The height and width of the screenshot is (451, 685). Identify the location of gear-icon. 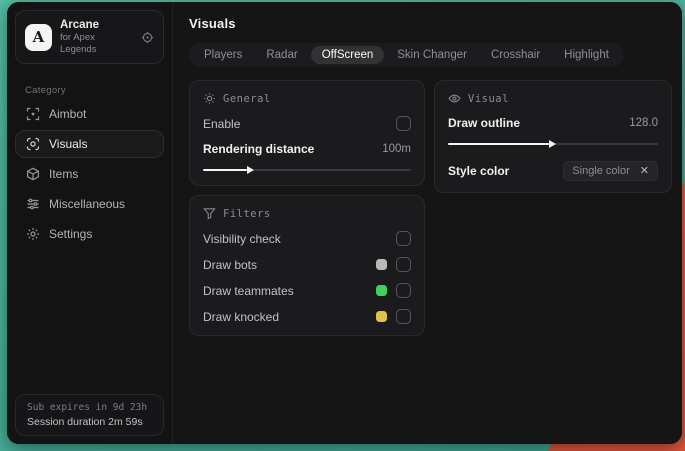
(33, 234).